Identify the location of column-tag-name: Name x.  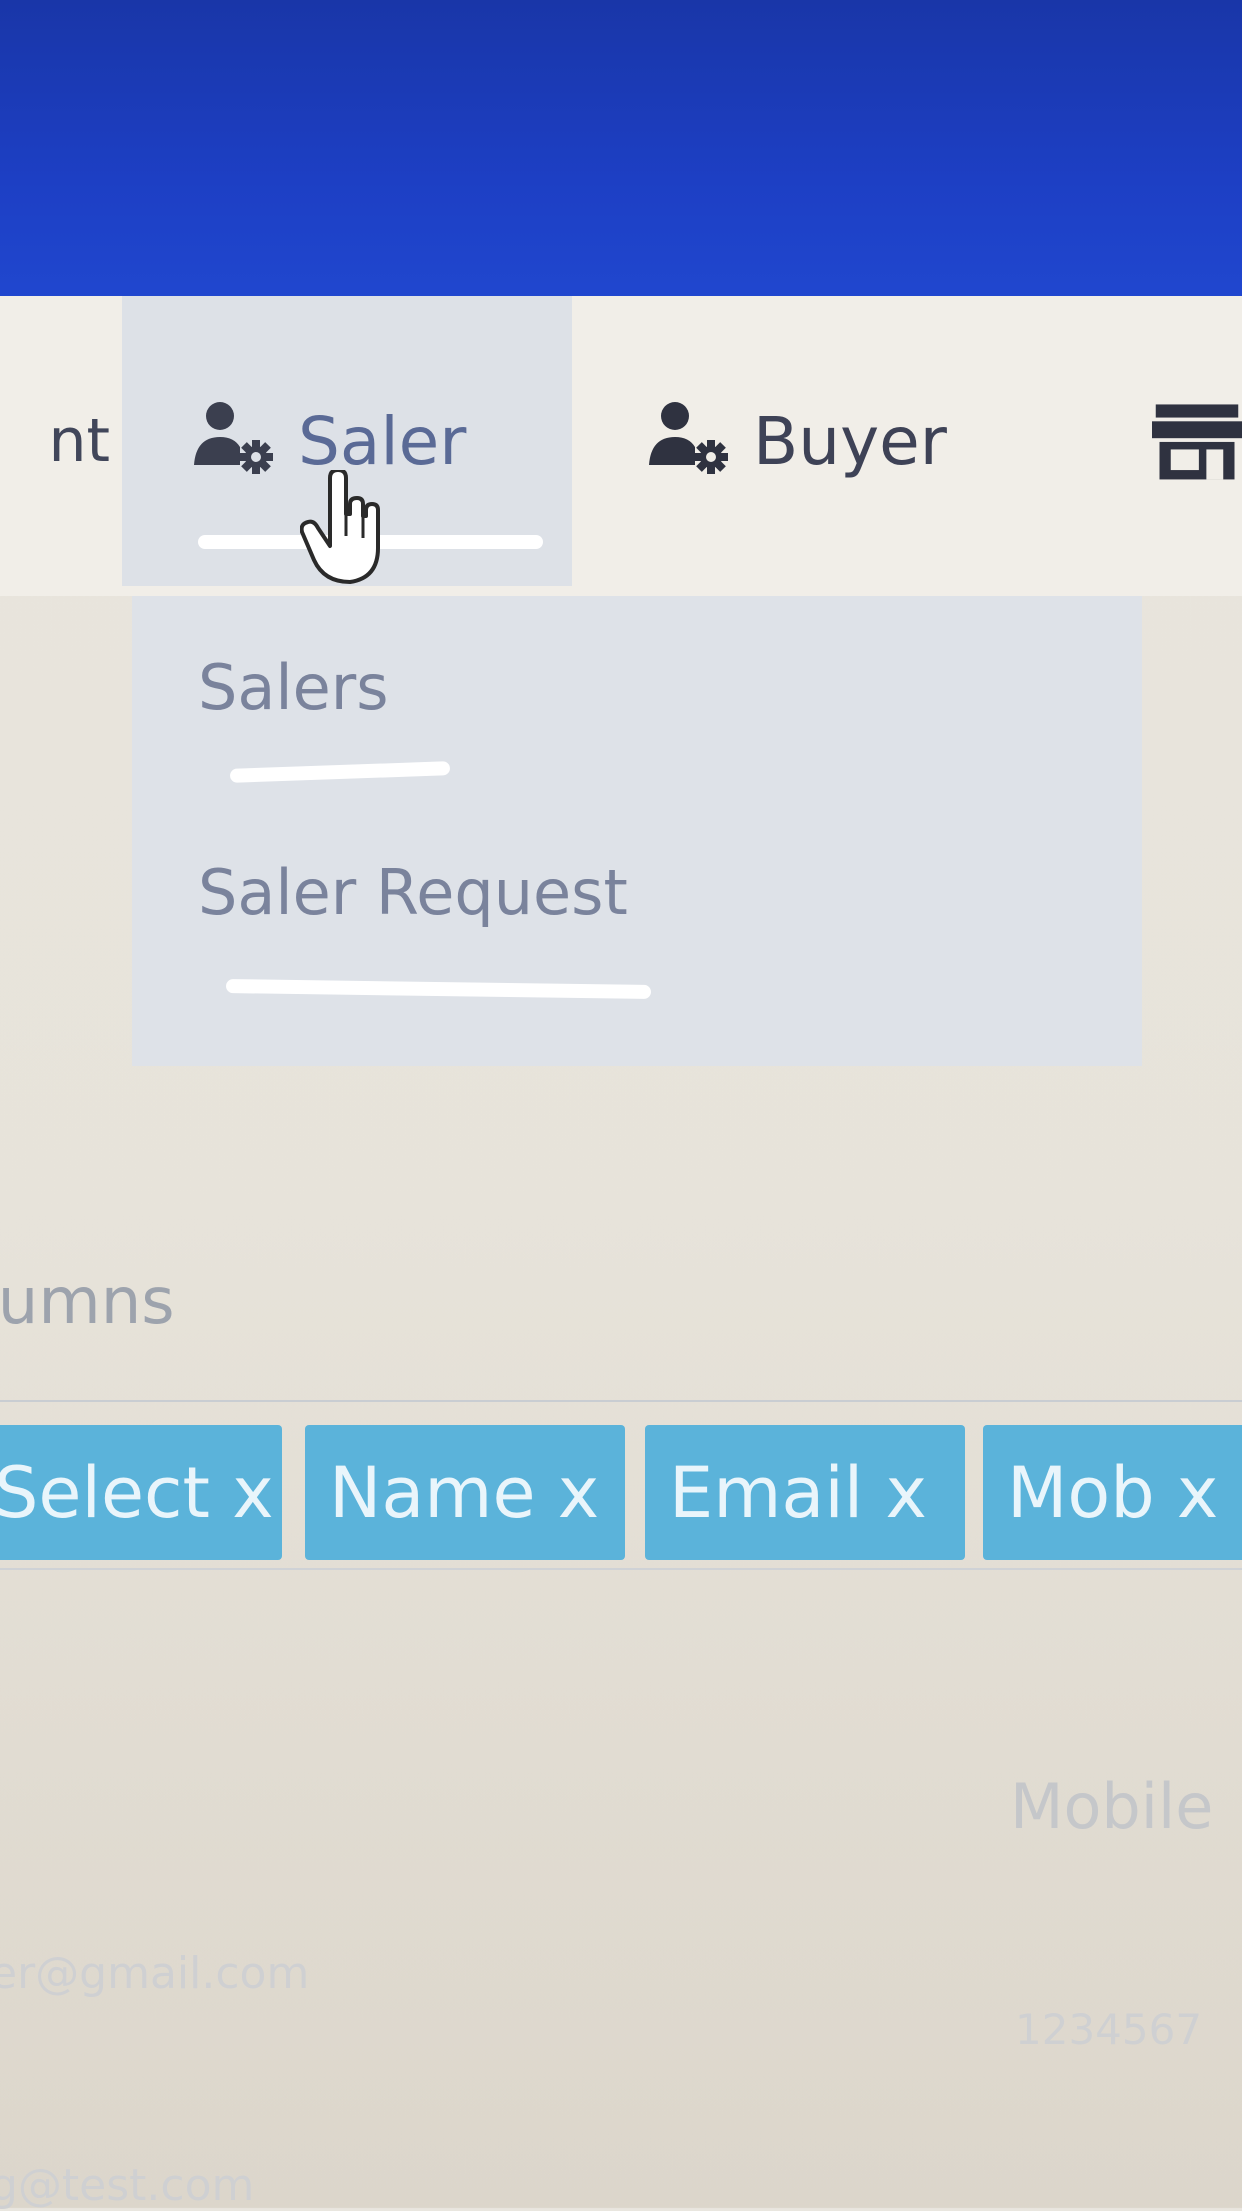
(465, 1492).